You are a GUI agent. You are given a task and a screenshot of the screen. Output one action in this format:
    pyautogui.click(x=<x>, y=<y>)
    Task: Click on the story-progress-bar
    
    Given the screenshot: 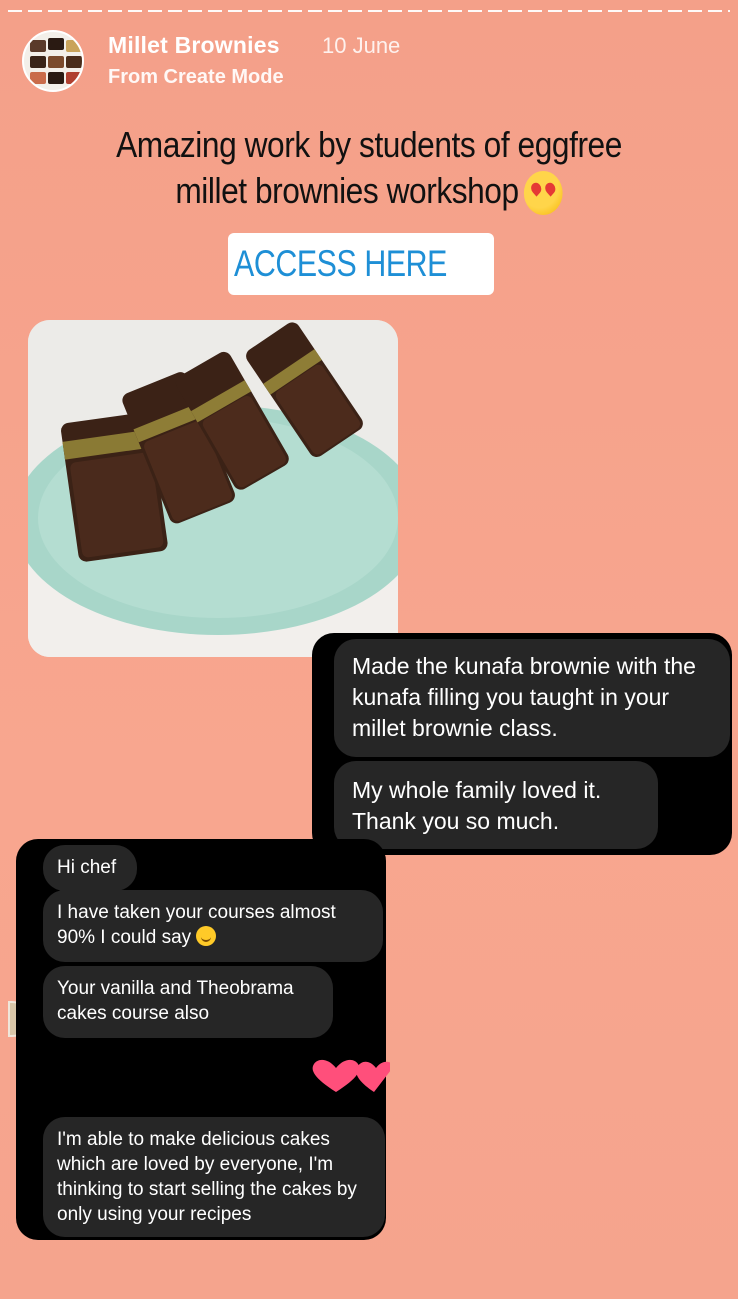 What is the action you would take?
    pyautogui.click(x=369, y=11)
    